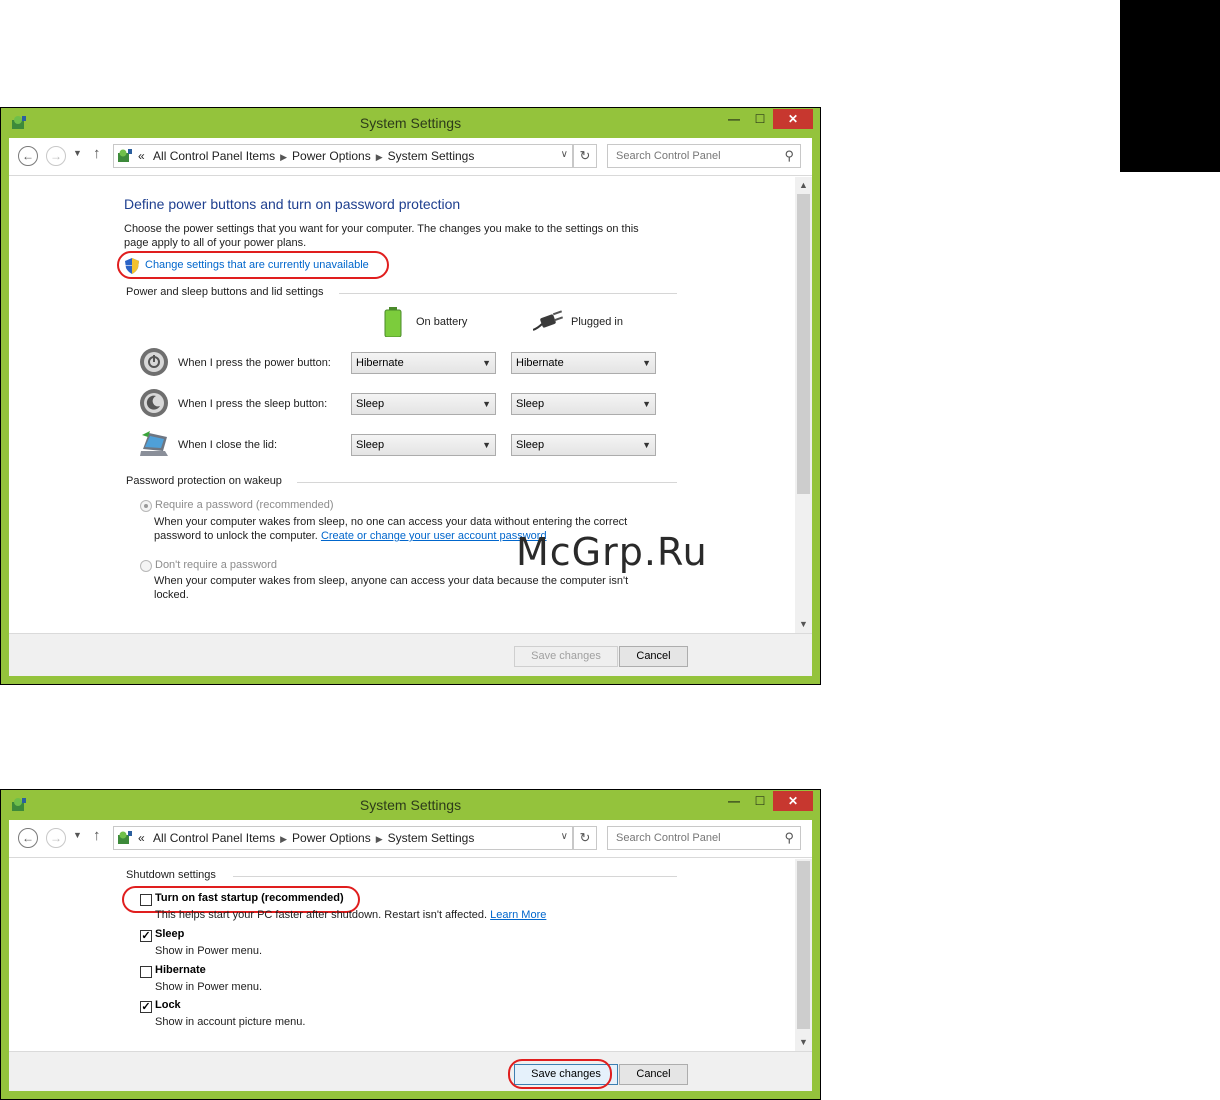 This screenshot has width=1220, height=1100. What do you see at coordinates (208, 987) in the screenshot?
I see `hibernate-desc: Show in Power menu.` at bounding box center [208, 987].